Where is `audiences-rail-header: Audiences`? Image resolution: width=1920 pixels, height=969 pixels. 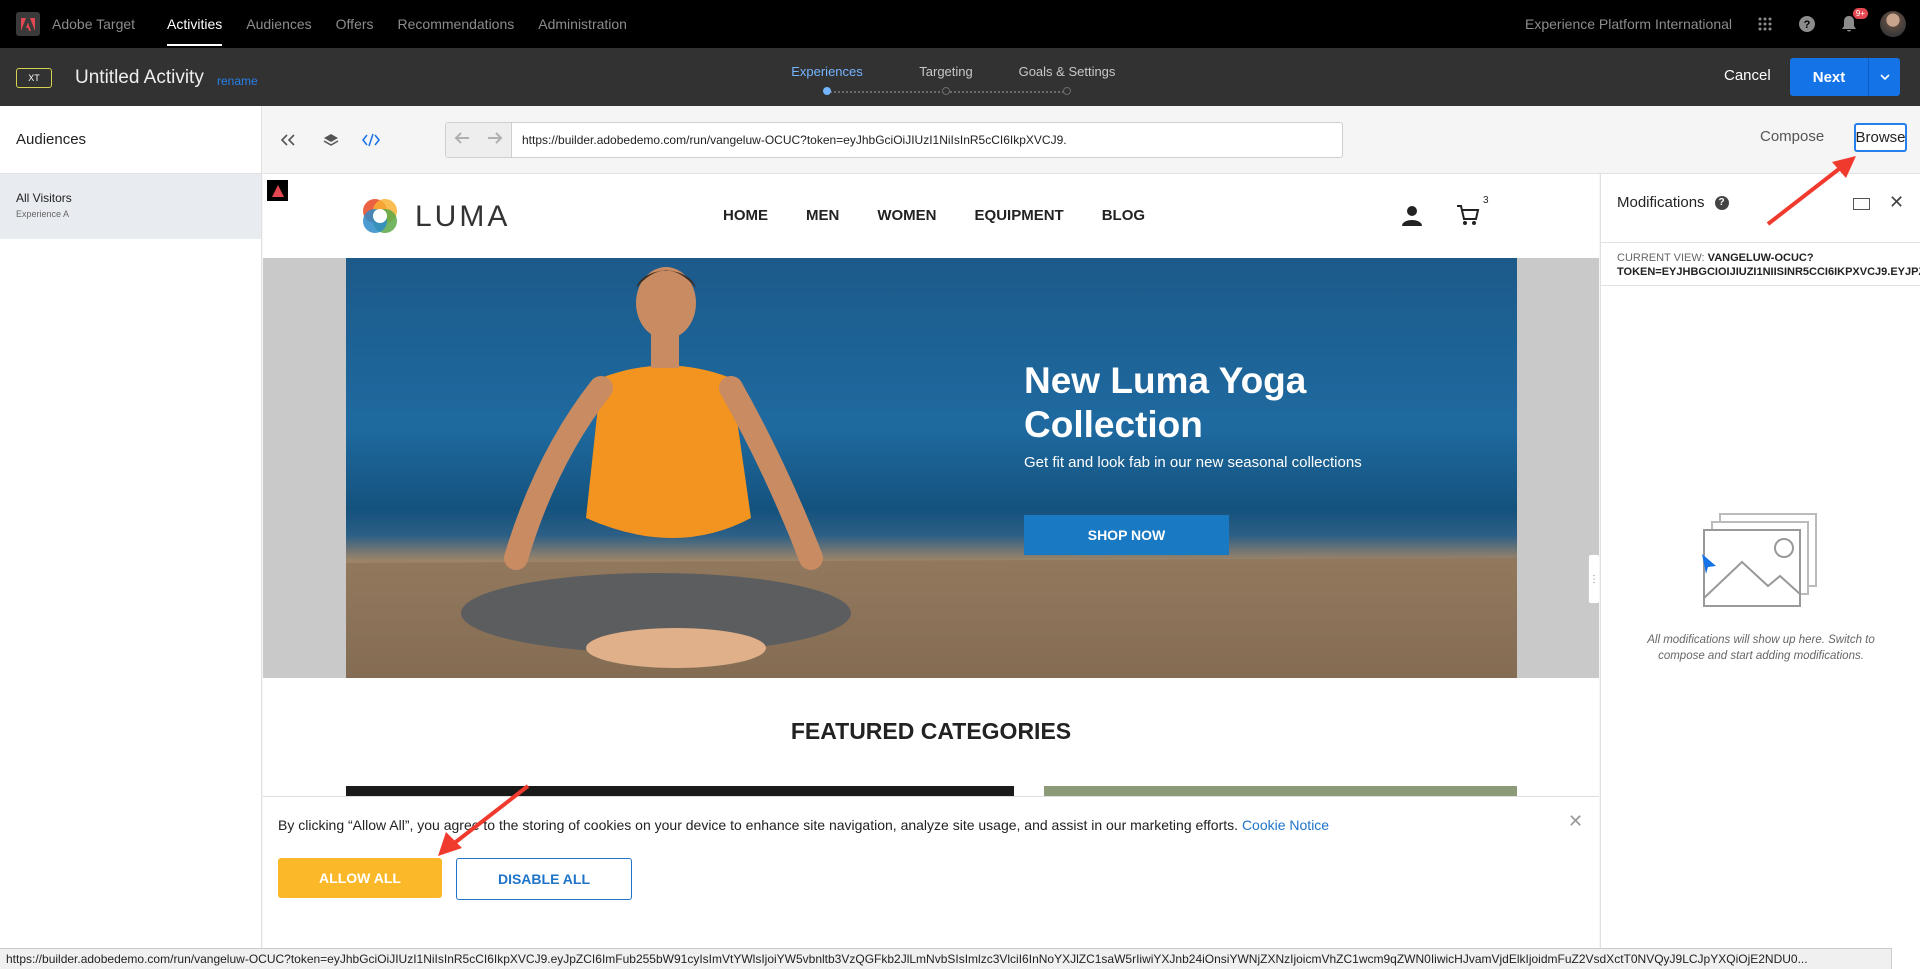 audiences-rail-header: Audiences is located at coordinates (130, 140).